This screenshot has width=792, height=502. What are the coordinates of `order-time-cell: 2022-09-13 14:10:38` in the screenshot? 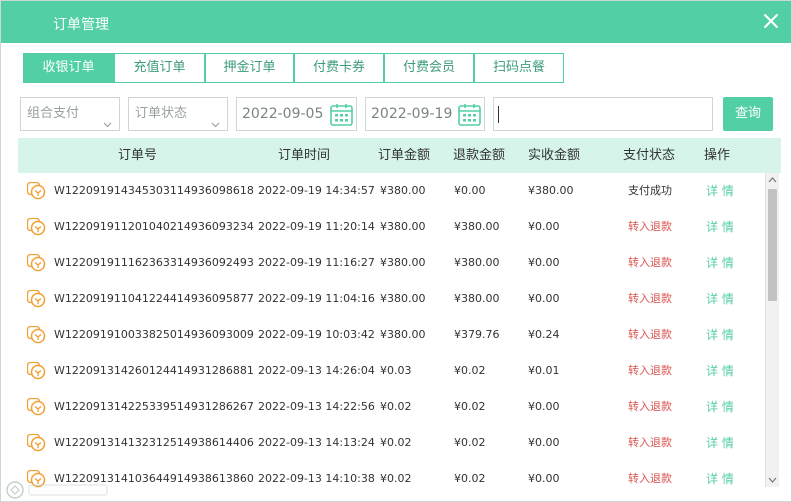 It's located at (316, 478).